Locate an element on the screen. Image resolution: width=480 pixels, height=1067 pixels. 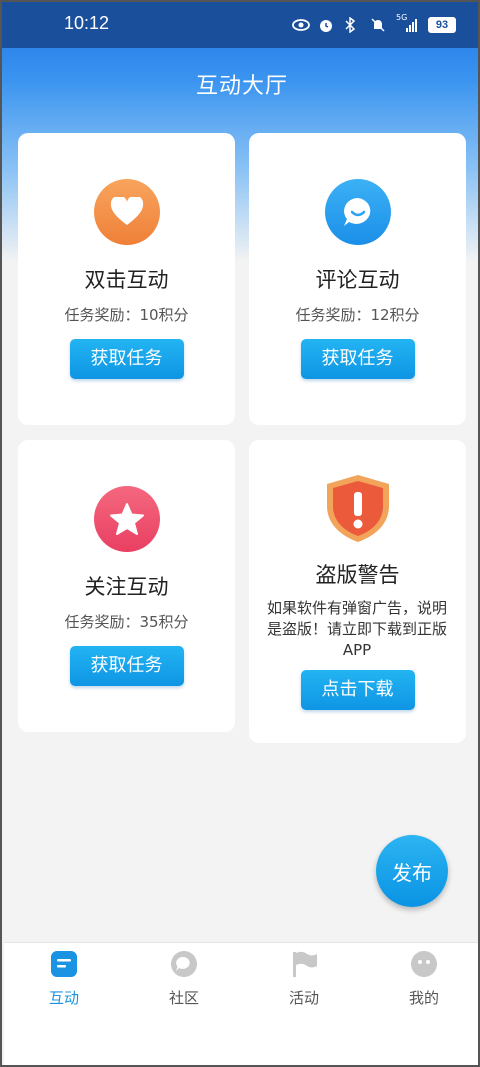
card-reward: 任务奖励：12积分 is located at coordinates (357, 315).